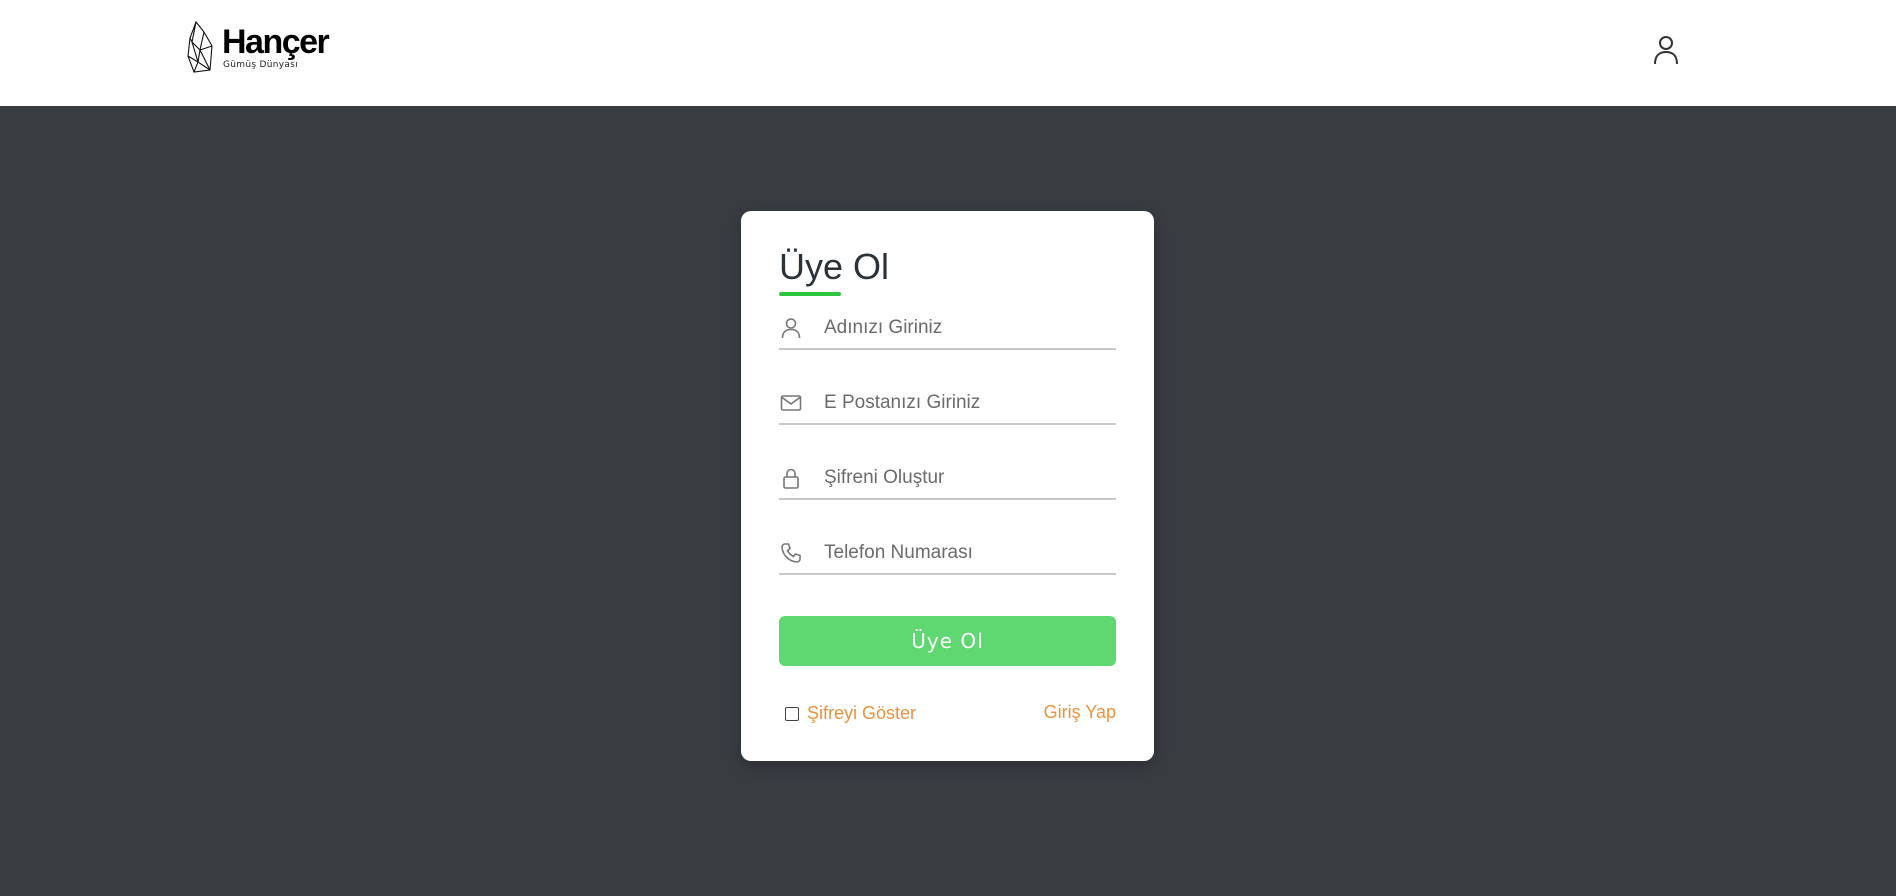  Describe the element at coordinates (964, 553) in the screenshot. I see `phone-input` at that location.